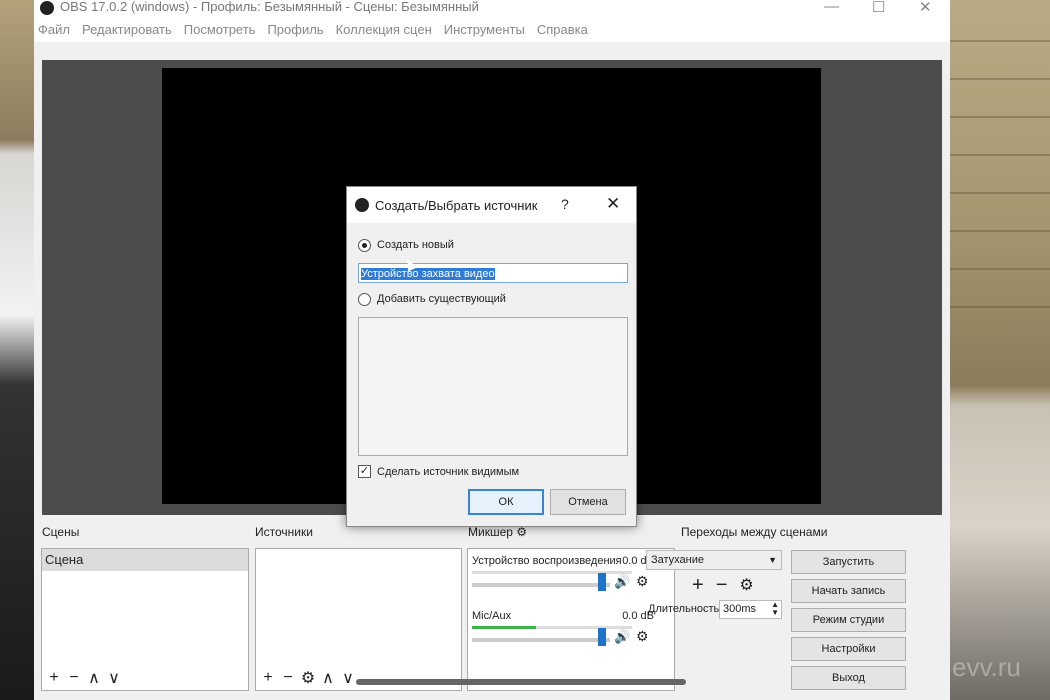 The width and height of the screenshot is (1050, 700). Describe the element at coordinates (848, 678) in the screenshot. I see `exit-button: Выход` at that location.